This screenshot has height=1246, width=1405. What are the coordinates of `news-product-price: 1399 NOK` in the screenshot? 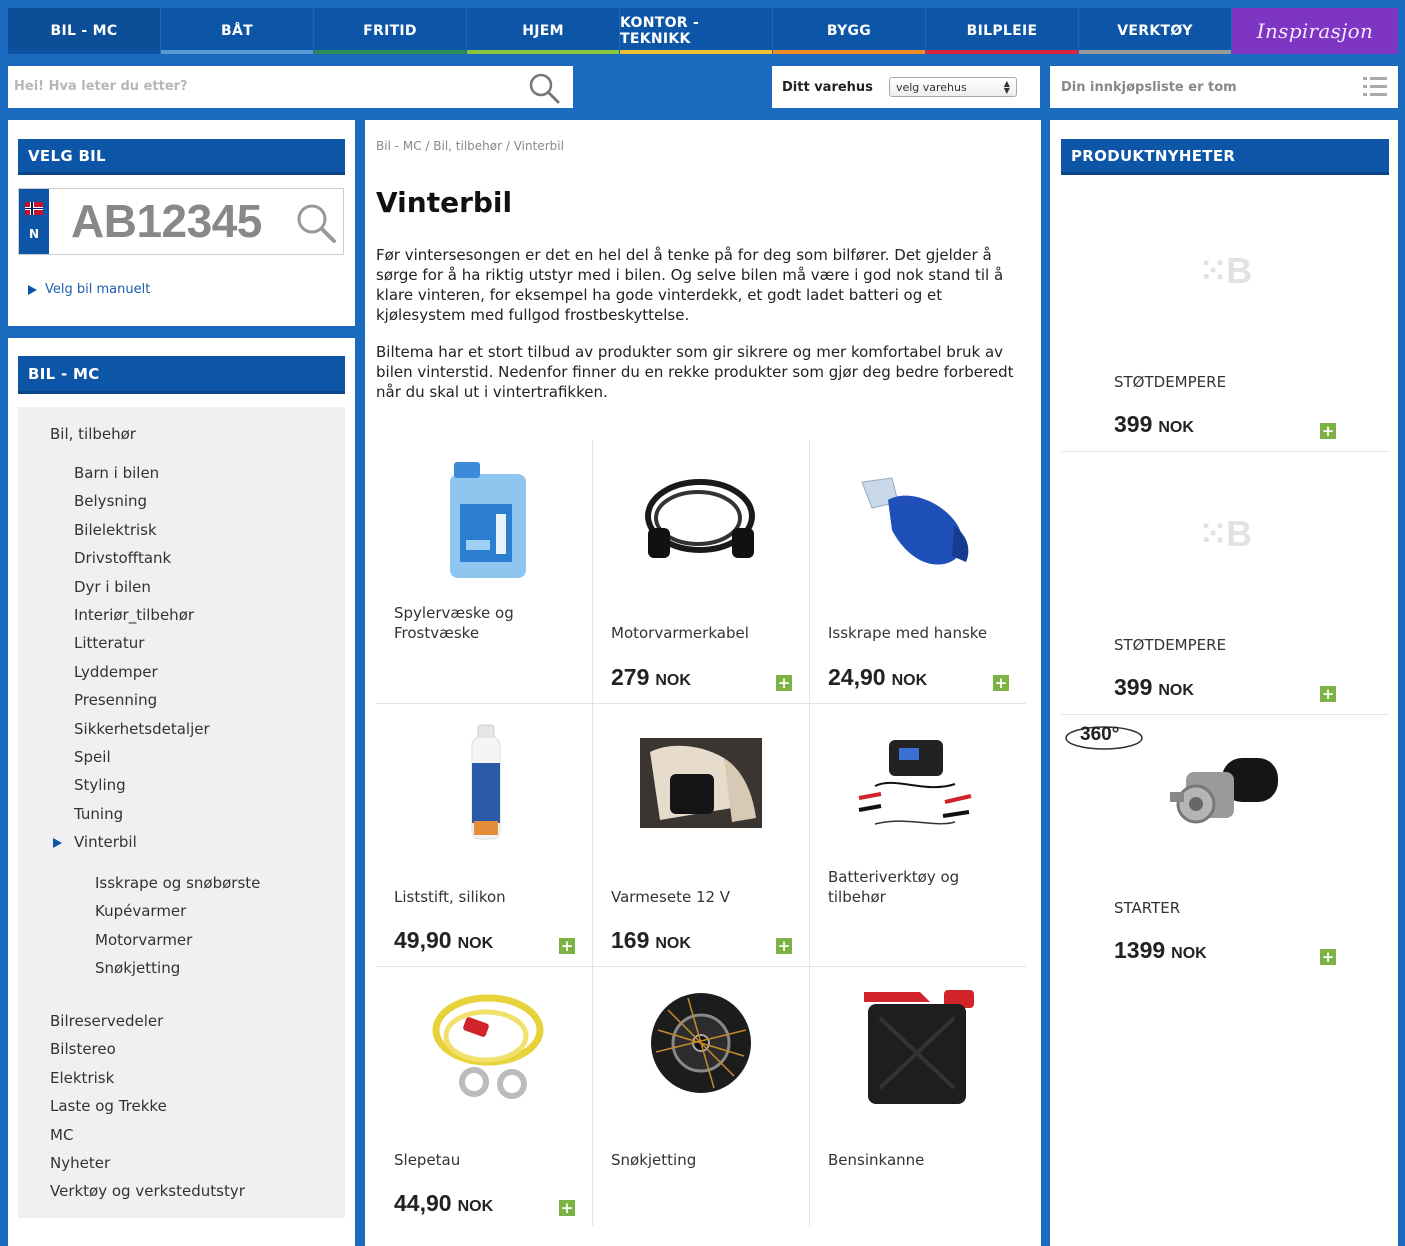 It's located at (1160, 950).